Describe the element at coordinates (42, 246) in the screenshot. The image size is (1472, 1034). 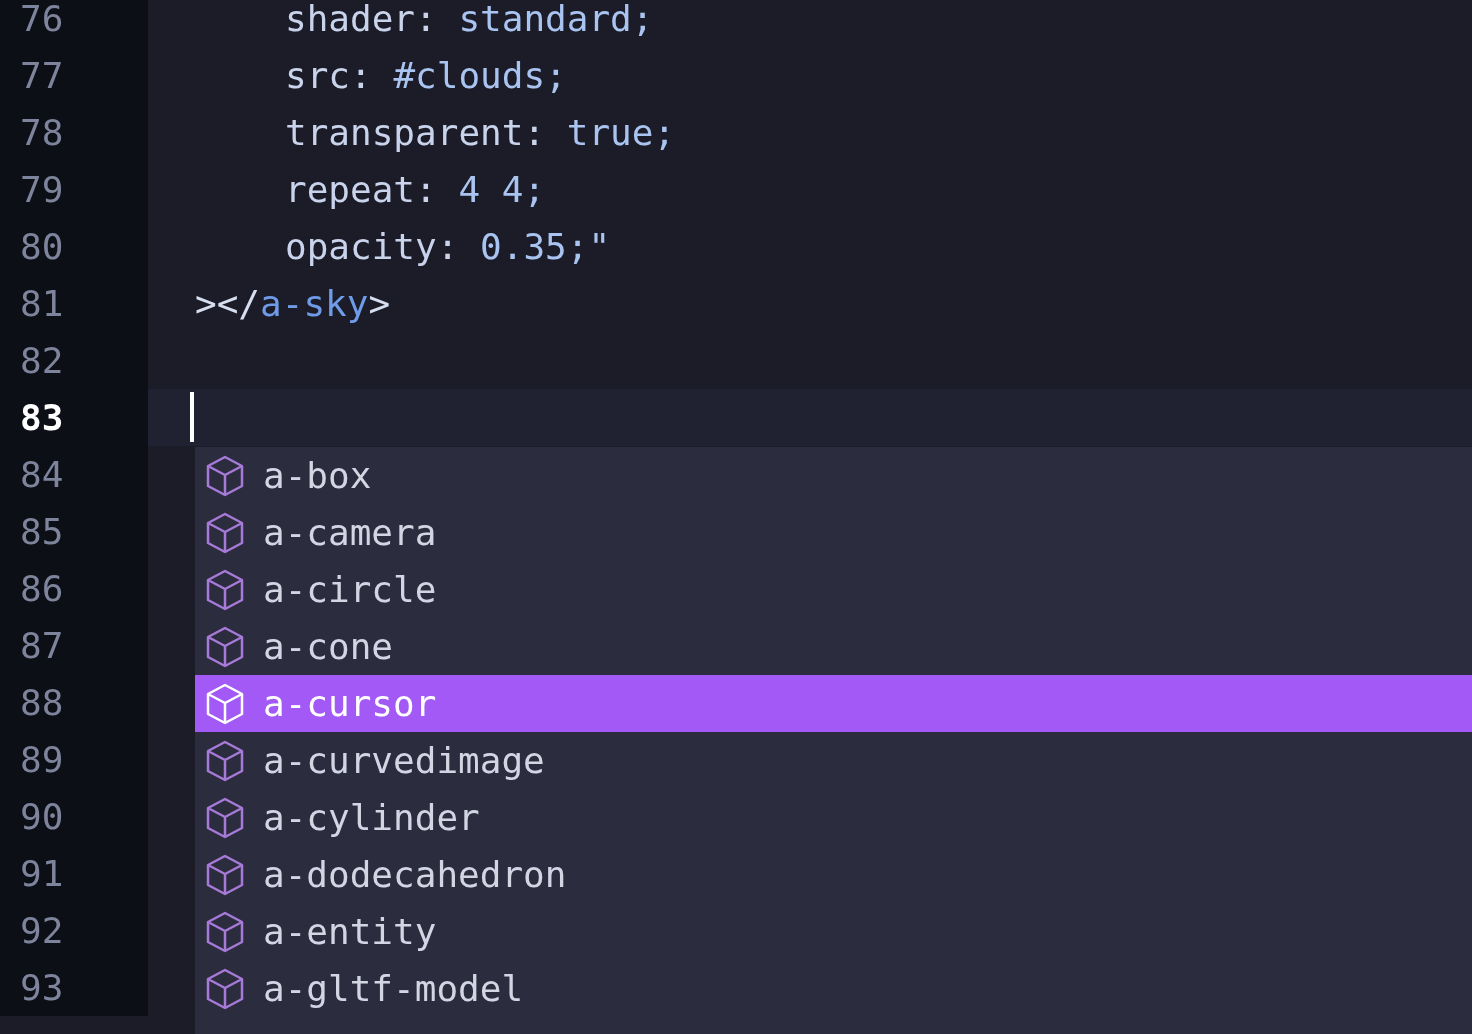
I see `line-number: 80` at that location.